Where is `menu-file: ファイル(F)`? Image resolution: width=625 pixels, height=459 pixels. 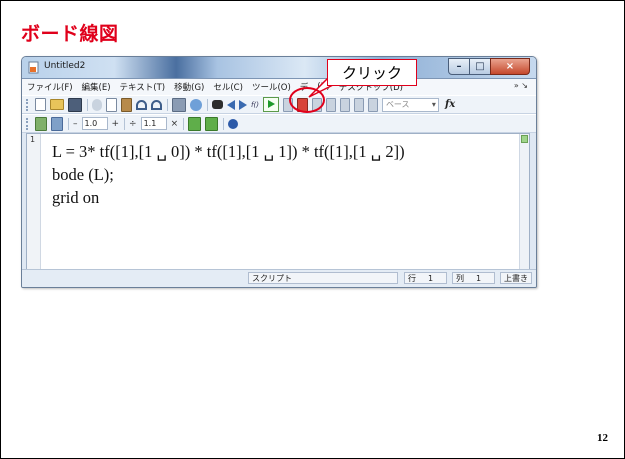
menu-file: ファイル(F) is located at coordinates (50, 87).